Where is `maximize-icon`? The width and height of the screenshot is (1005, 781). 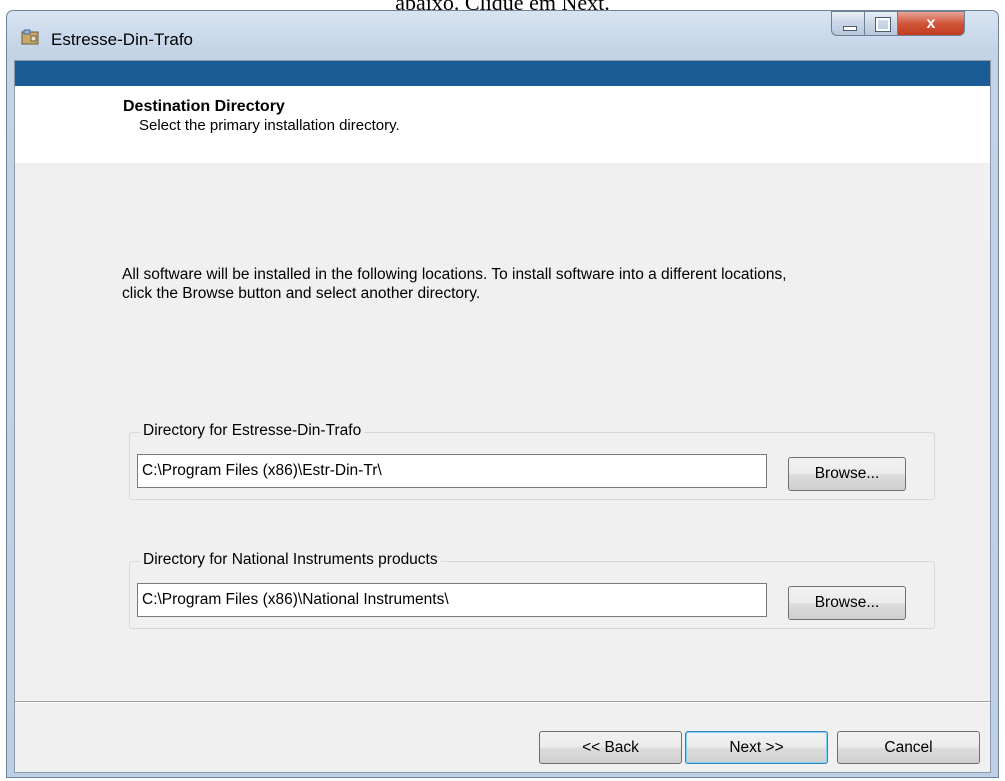 maximize-icon is located at coordinates (883, 24).